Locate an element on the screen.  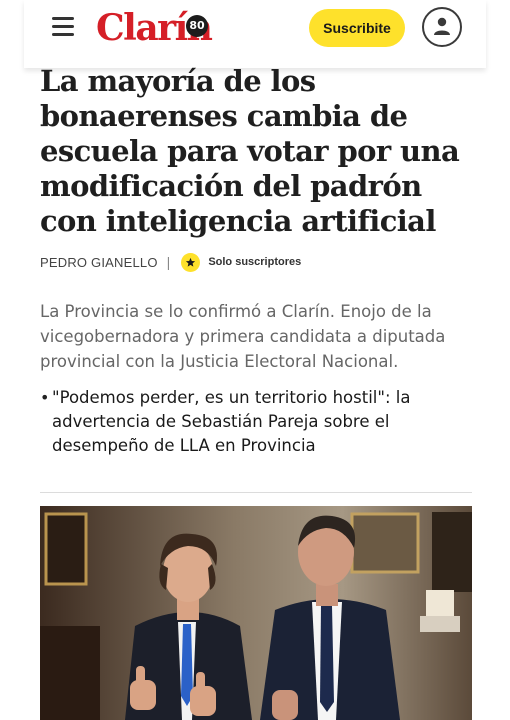
subscribers-only-label: Solo suscriptores is located at coordinates (255, 262).